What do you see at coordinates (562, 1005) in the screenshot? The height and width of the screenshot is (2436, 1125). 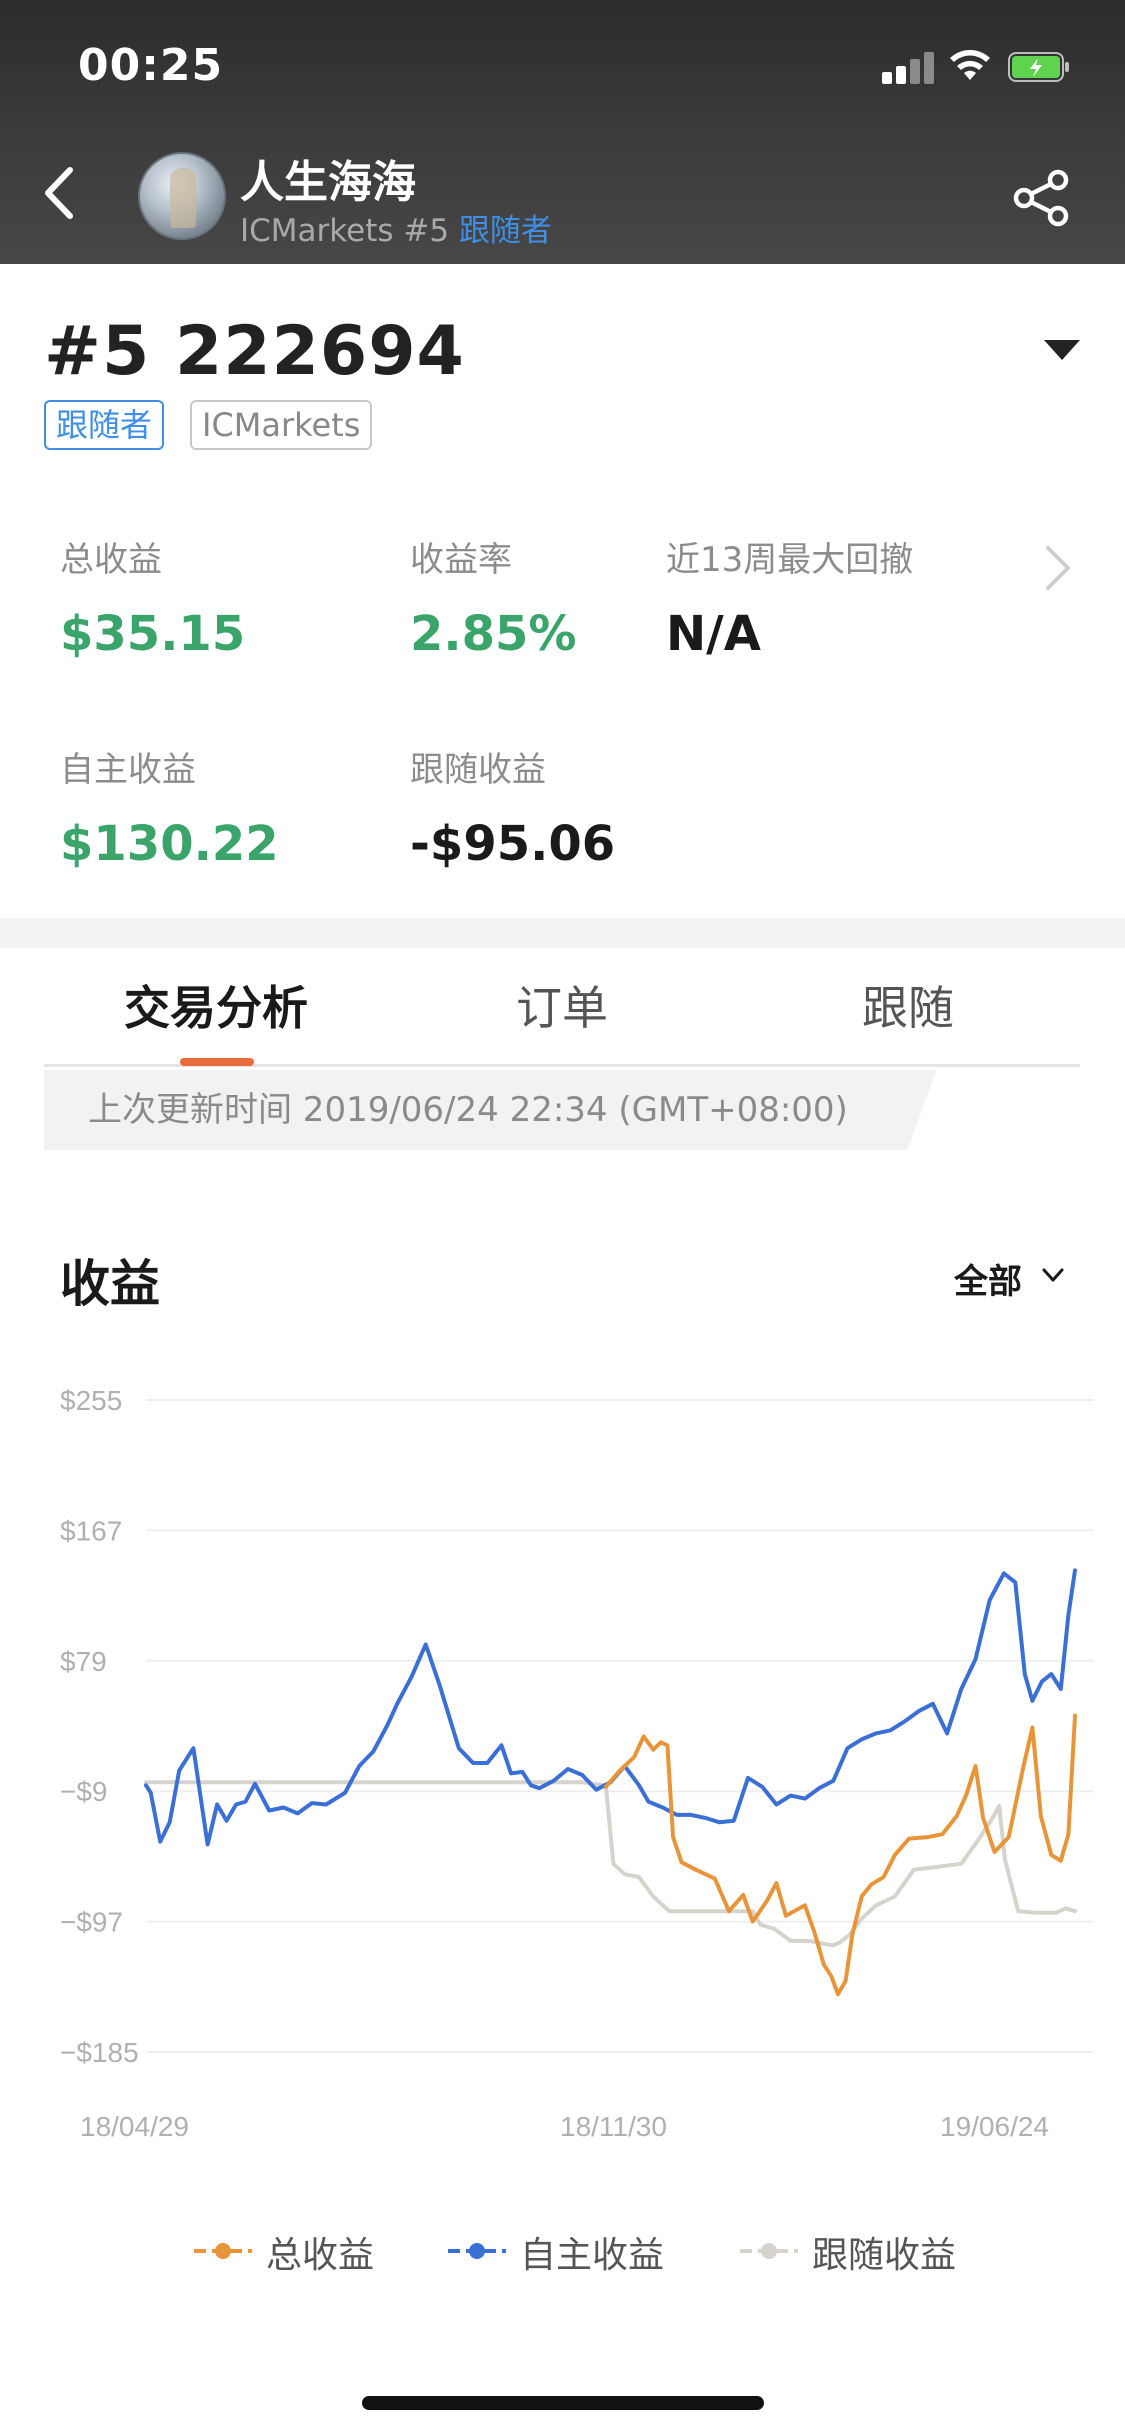 I see `tab-orders: 订单` at bounding box center [562, 1005].